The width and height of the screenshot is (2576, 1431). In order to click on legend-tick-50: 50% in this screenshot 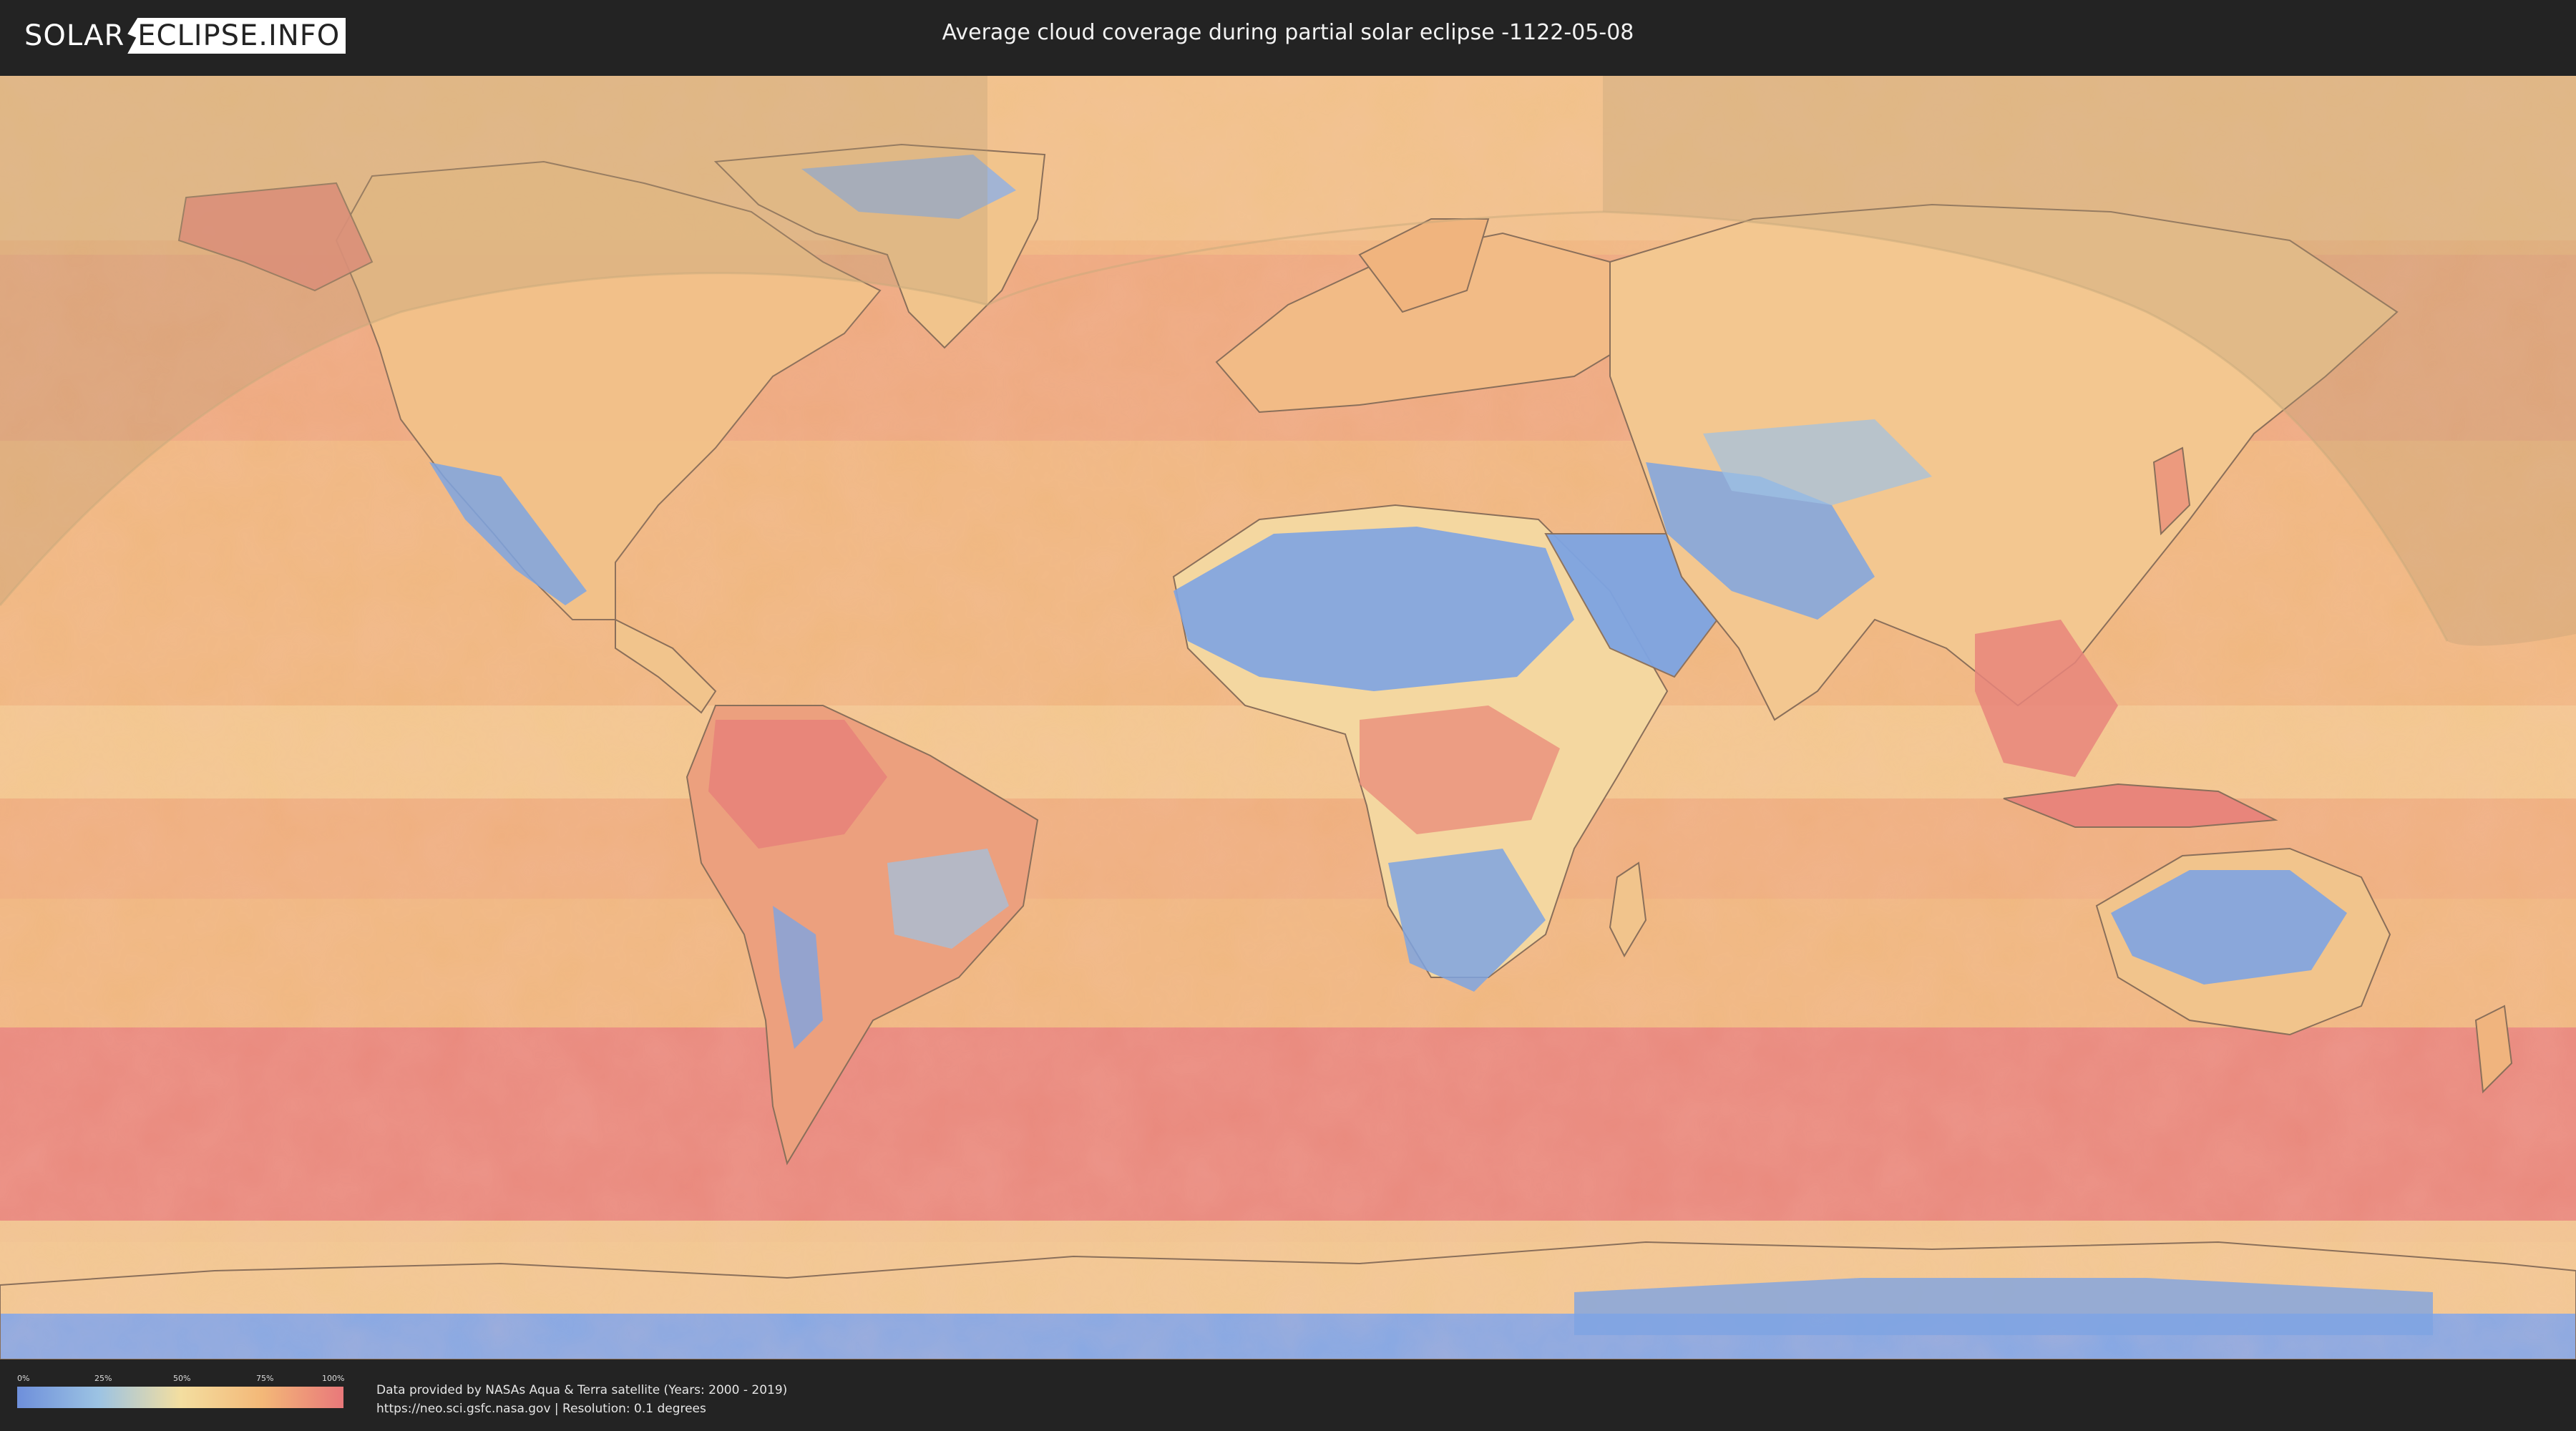, I will do `click(182, 1378)`.